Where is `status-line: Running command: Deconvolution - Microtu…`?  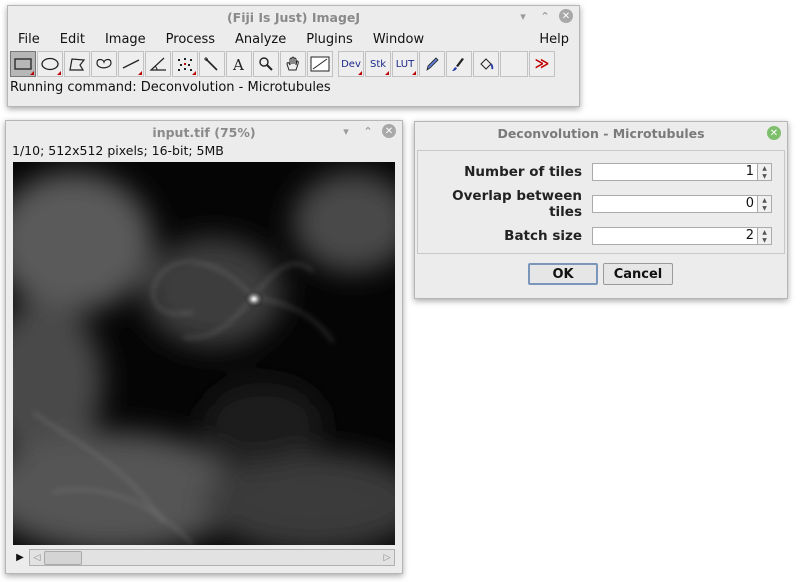 status-line: Running command: Deconvolution - Microtu… is located at coordinates (170, 87).